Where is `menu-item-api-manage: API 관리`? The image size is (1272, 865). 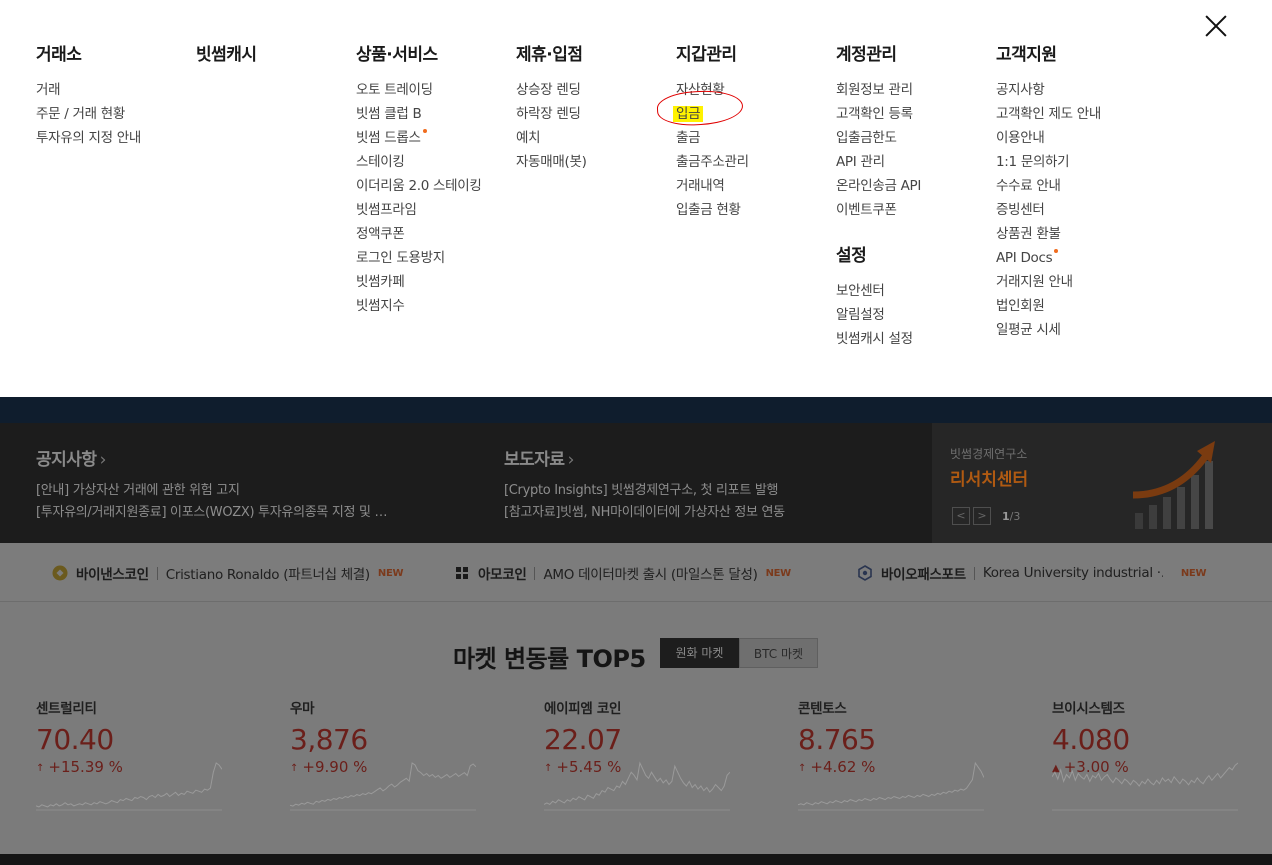 menu-item-api-manage: API 관리 is located at coordinates (878, 162).